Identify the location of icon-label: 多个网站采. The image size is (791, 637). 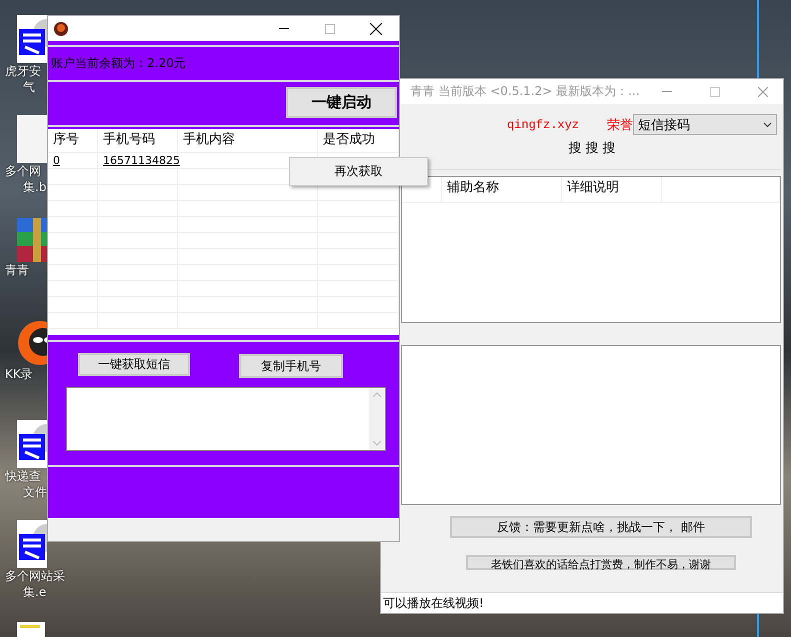
(35, 576).